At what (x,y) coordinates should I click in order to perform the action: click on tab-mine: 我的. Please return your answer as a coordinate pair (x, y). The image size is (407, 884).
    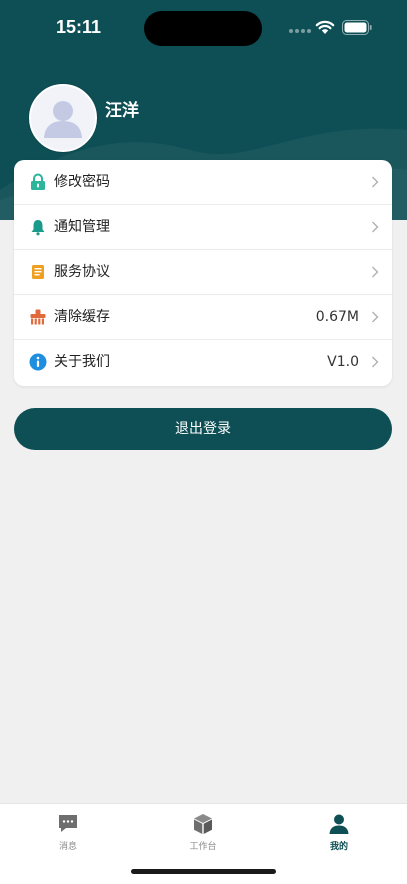
    Looking at the image, I should click on (339, 834).